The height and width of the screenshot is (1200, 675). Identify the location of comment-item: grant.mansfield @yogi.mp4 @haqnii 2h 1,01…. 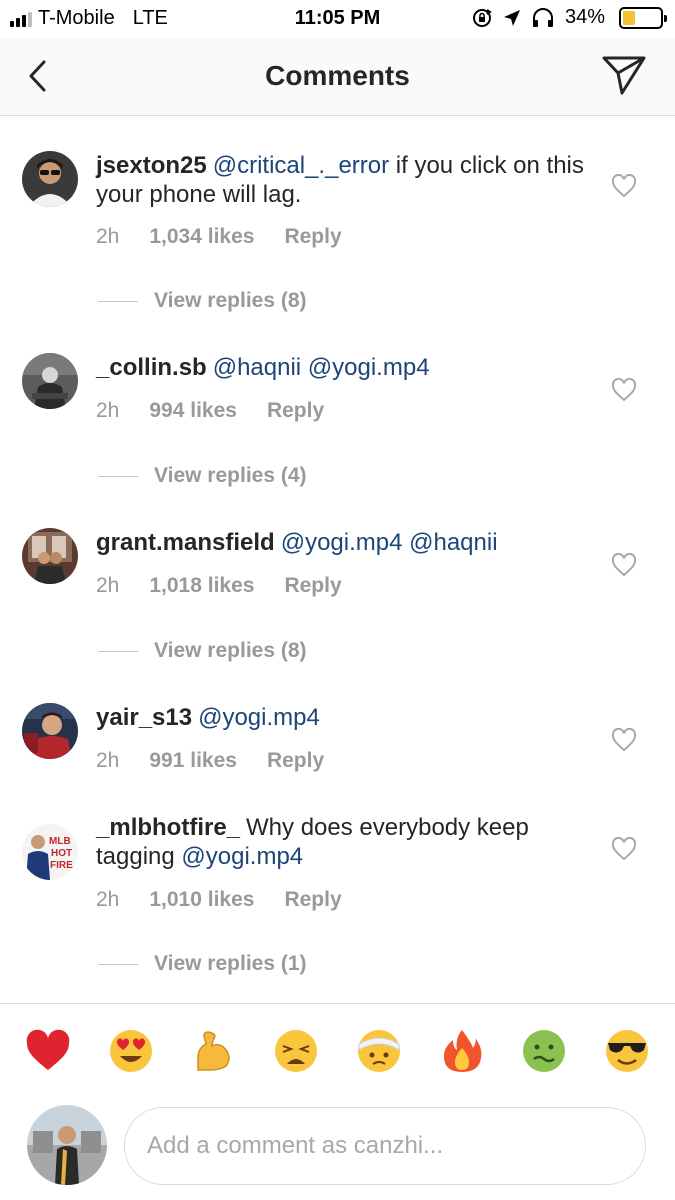
(337, 589).